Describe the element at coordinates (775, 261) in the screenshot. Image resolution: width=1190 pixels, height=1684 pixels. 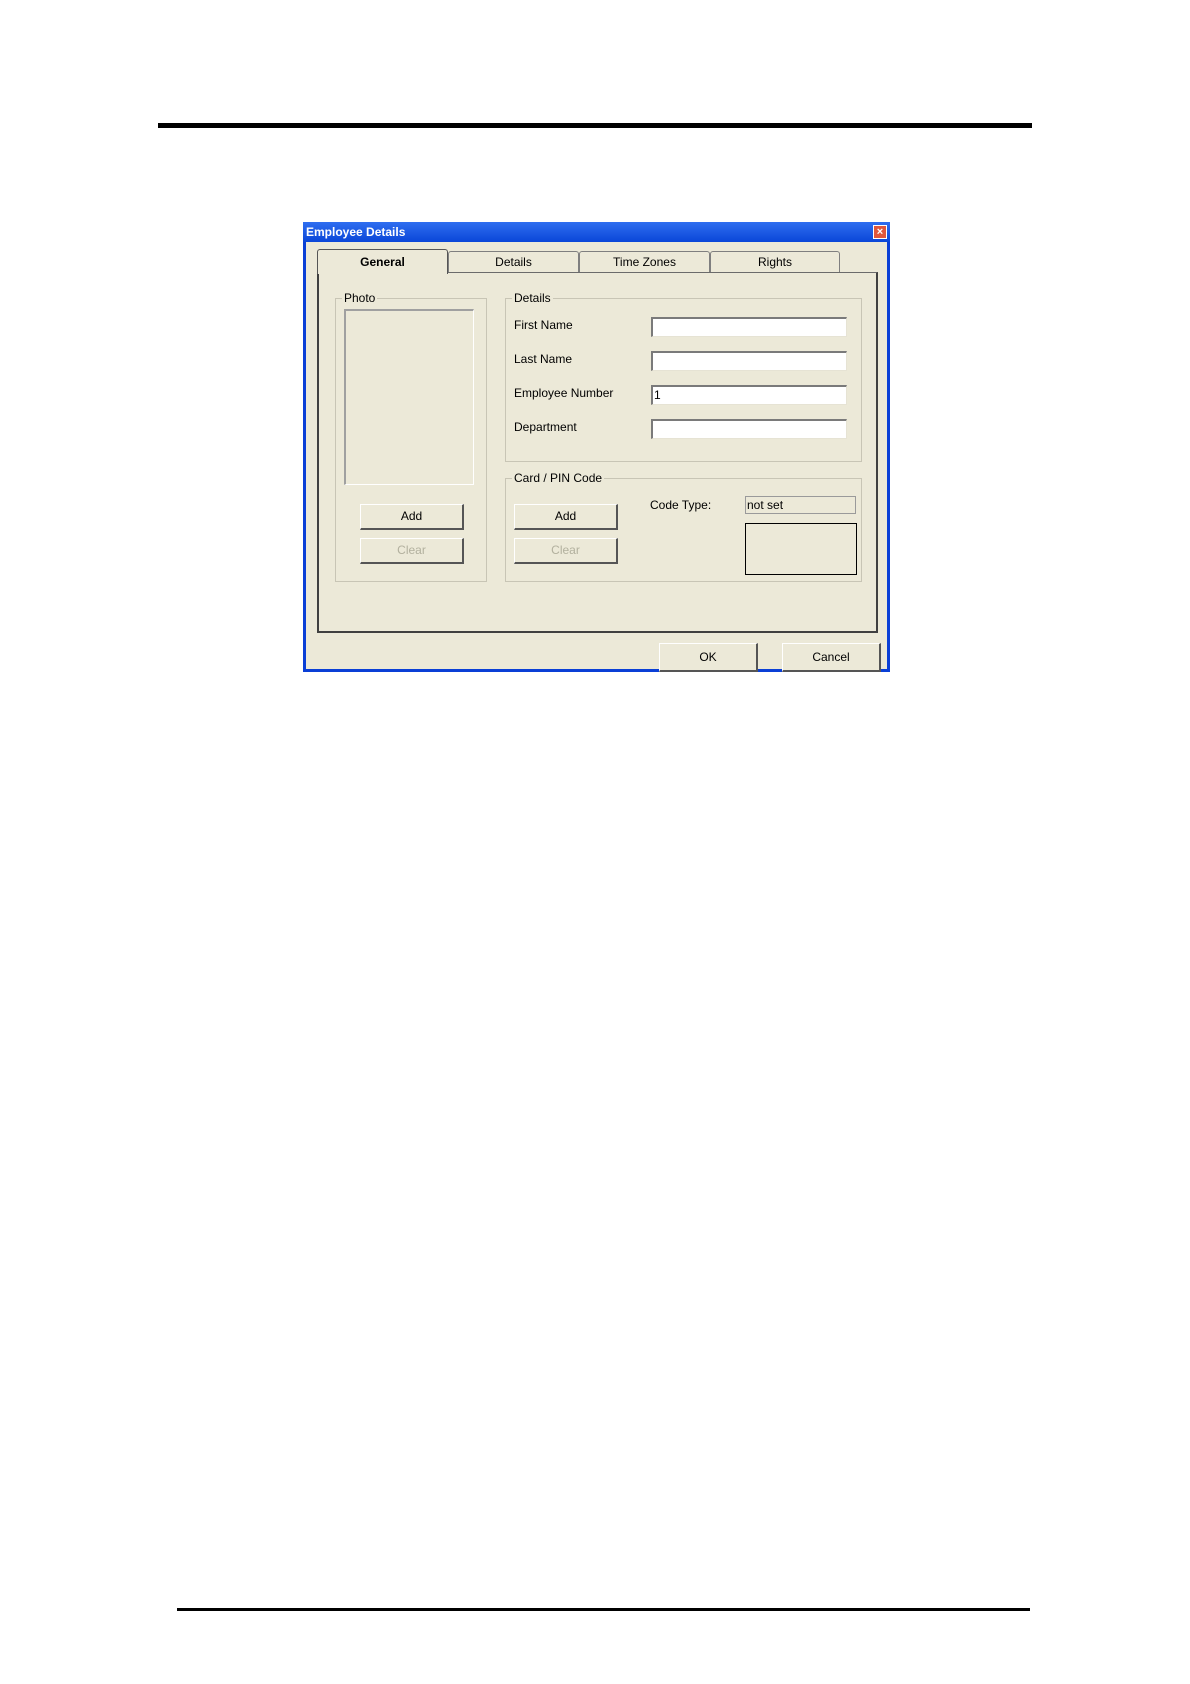
I see `tab-rights: Rights` at that location.